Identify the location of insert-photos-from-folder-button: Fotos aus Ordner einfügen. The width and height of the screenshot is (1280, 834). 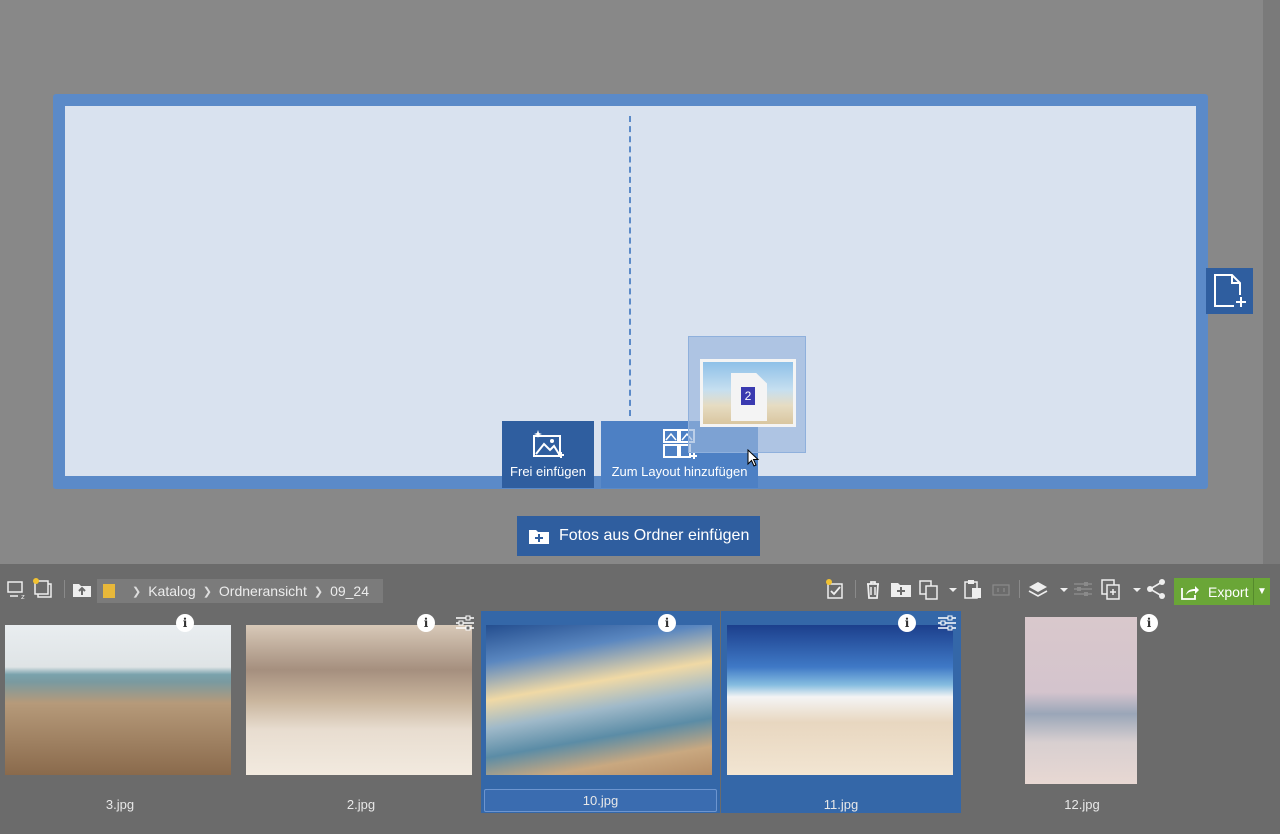
(638, 536).